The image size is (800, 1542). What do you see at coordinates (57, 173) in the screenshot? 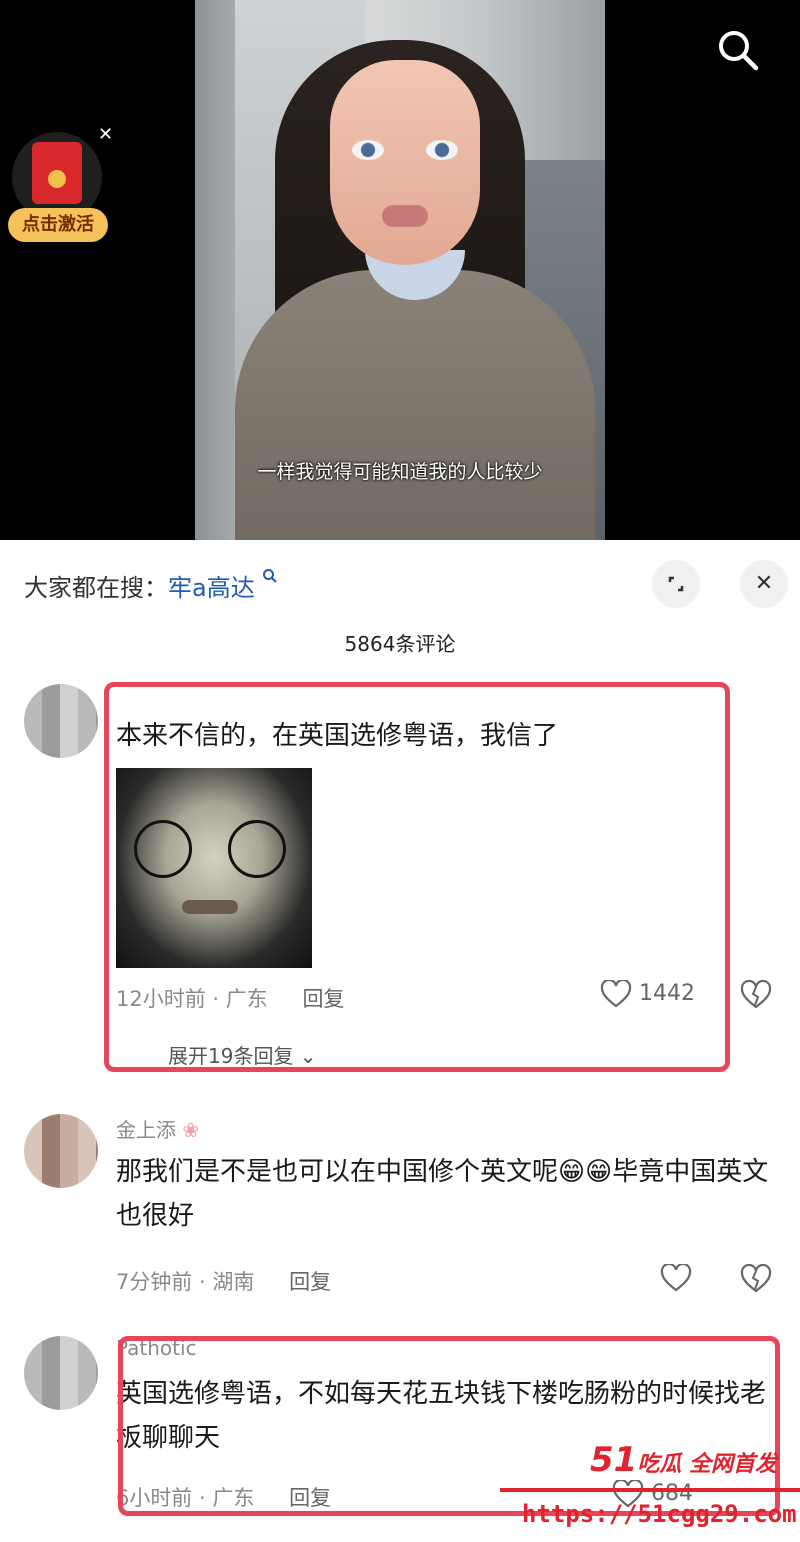
I see `red-packet-icon` at bounding box center [57, 173].